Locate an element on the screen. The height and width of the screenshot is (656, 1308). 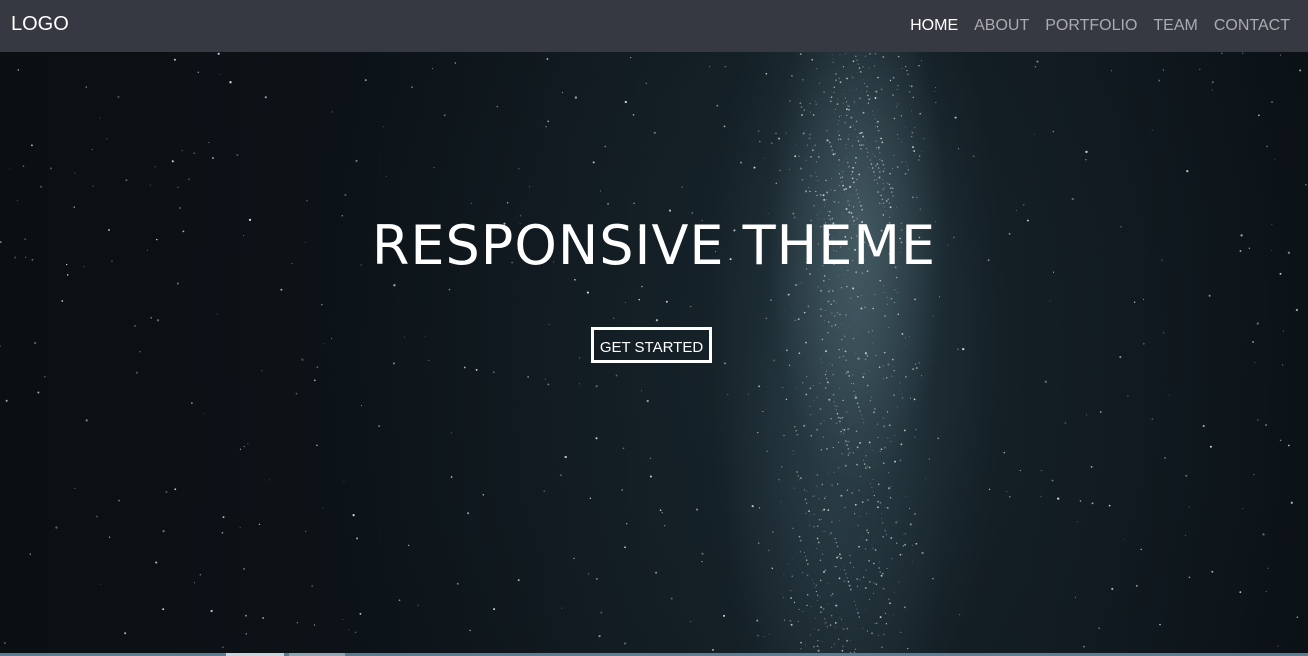
nav-item-contact: CONTACT is located at coordinates (1252, 26).